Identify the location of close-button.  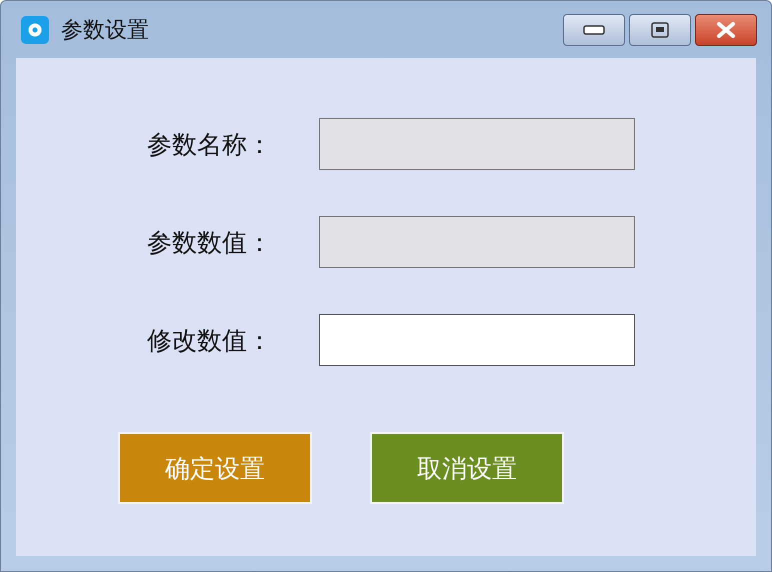
(726, 30).